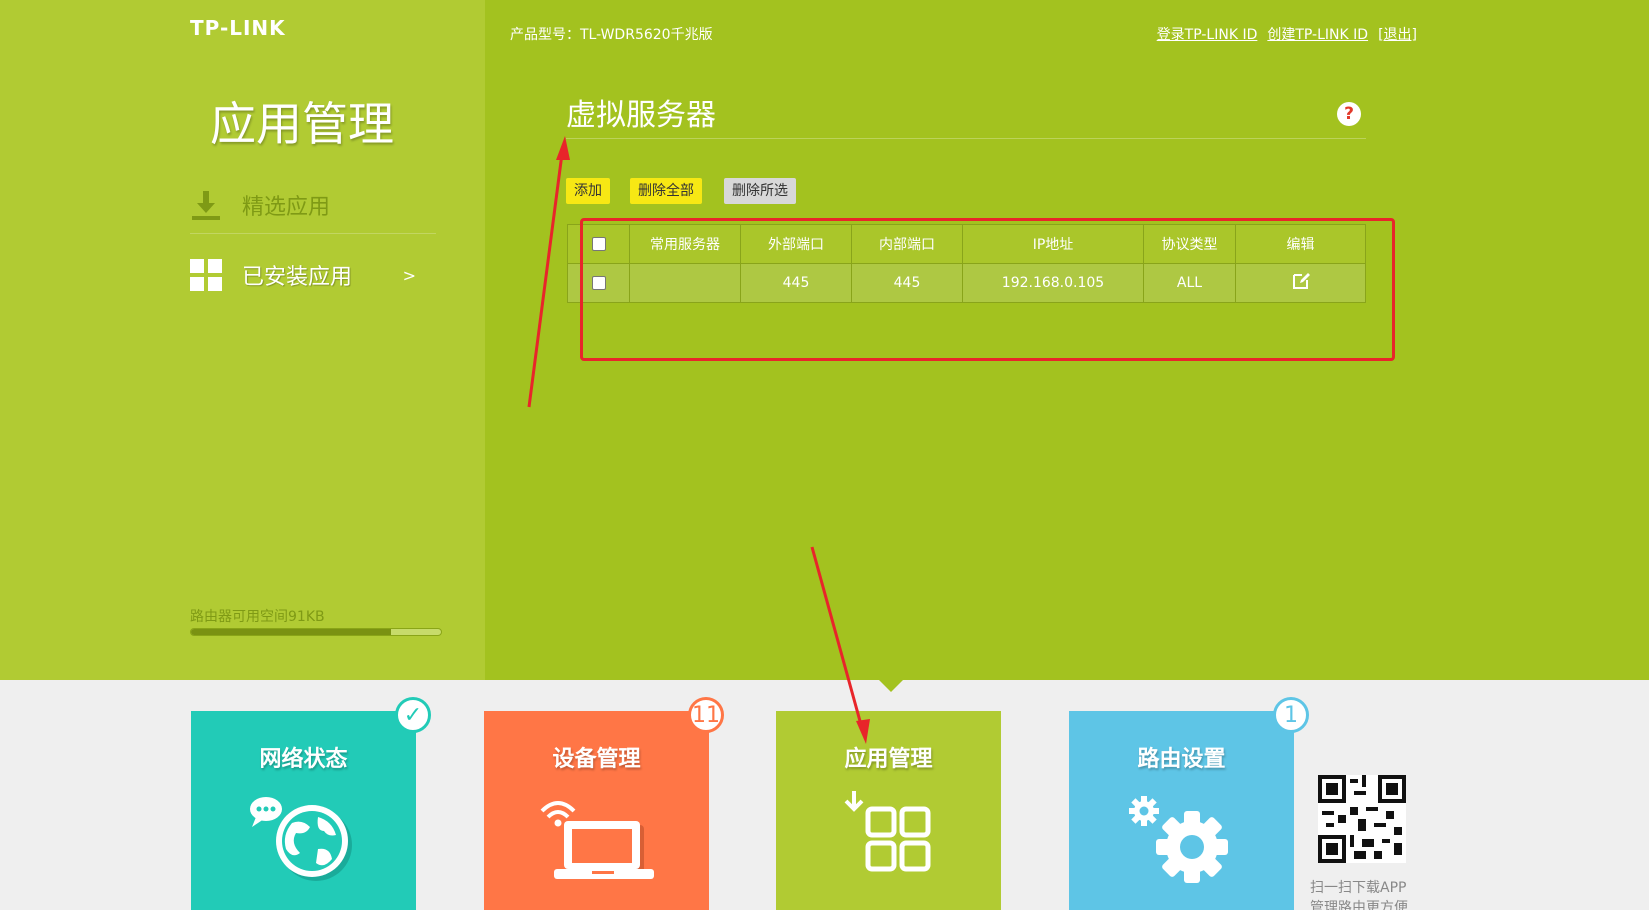  I want to click on router-settings-badge: 1, so click(1291, 715).